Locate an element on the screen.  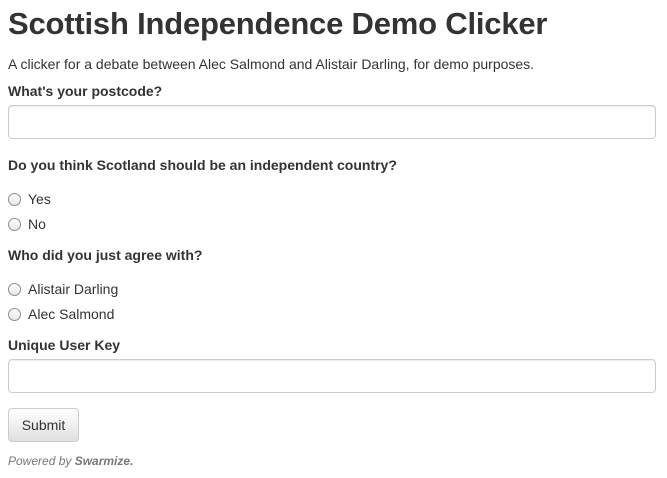
powered-by-prefix: Powered by is located at coordinates (41, 461).